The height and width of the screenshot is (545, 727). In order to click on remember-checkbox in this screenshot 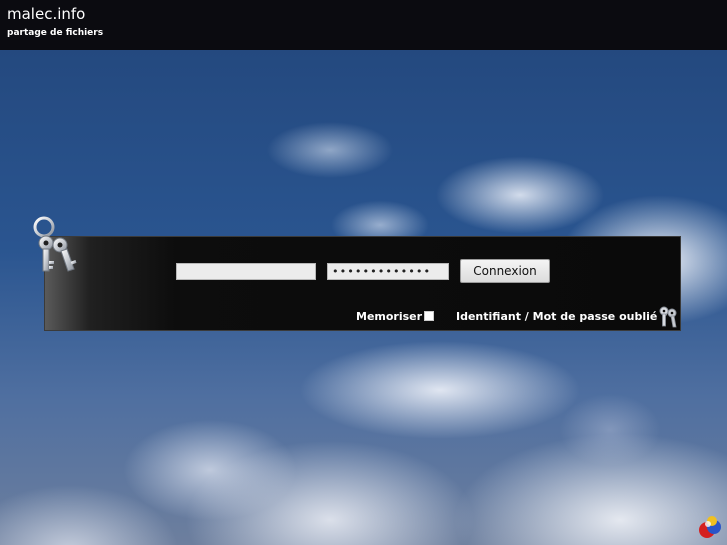, I will do `click(429, 316)`.